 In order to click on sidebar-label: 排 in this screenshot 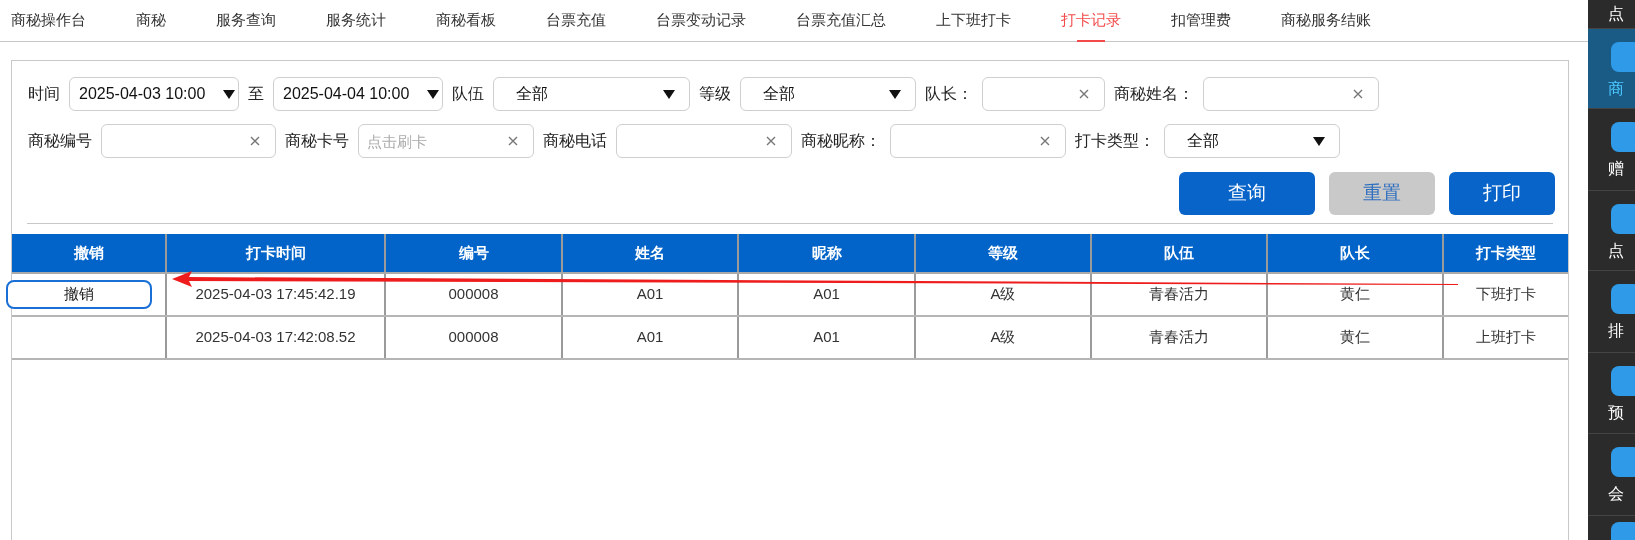, I will do `click(1616, 331)`.